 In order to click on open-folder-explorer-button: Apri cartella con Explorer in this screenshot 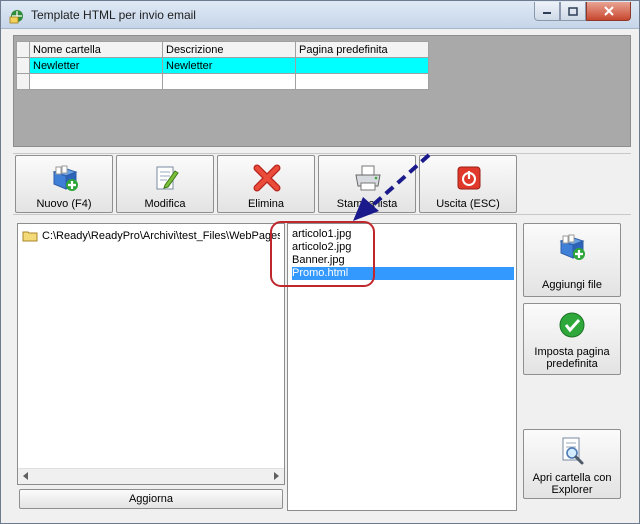, I will do `click(572, 464)`.